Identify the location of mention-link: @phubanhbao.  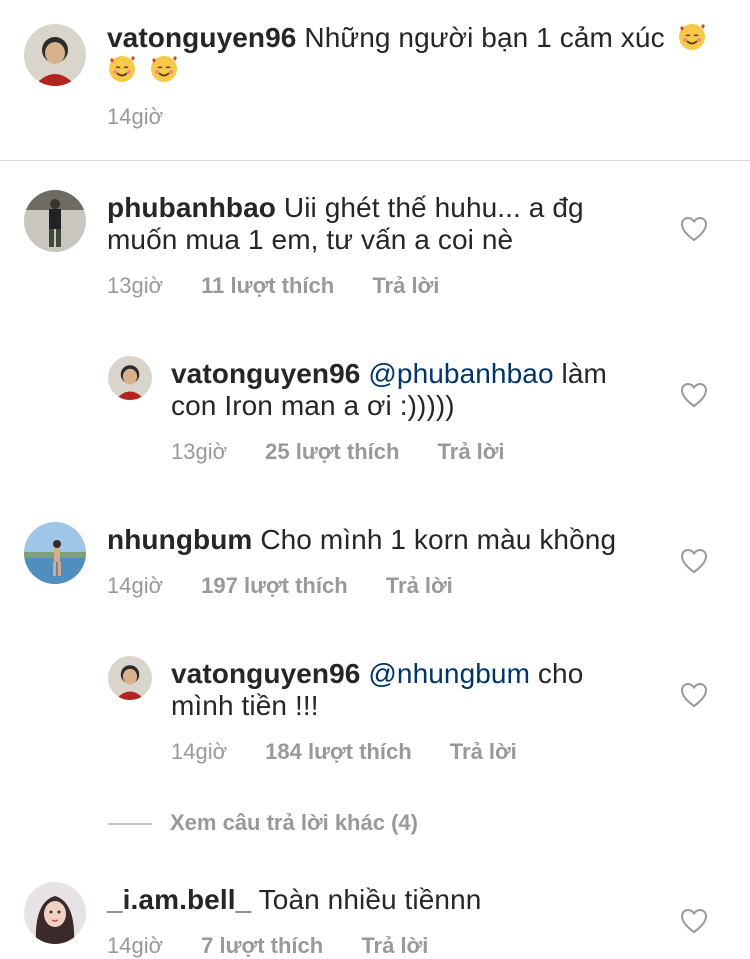
(460, 373).